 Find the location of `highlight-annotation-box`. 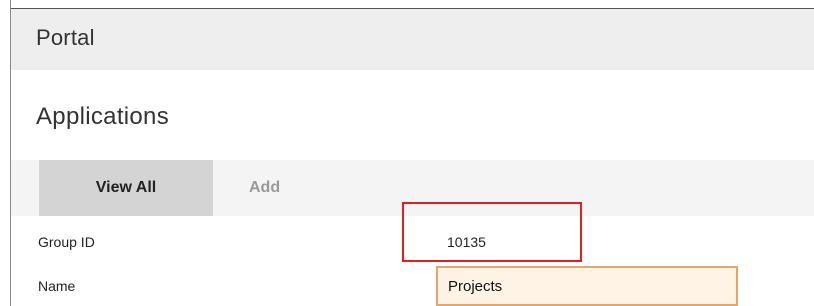

highlight-annotation-box is located at coordinates (492, 232).